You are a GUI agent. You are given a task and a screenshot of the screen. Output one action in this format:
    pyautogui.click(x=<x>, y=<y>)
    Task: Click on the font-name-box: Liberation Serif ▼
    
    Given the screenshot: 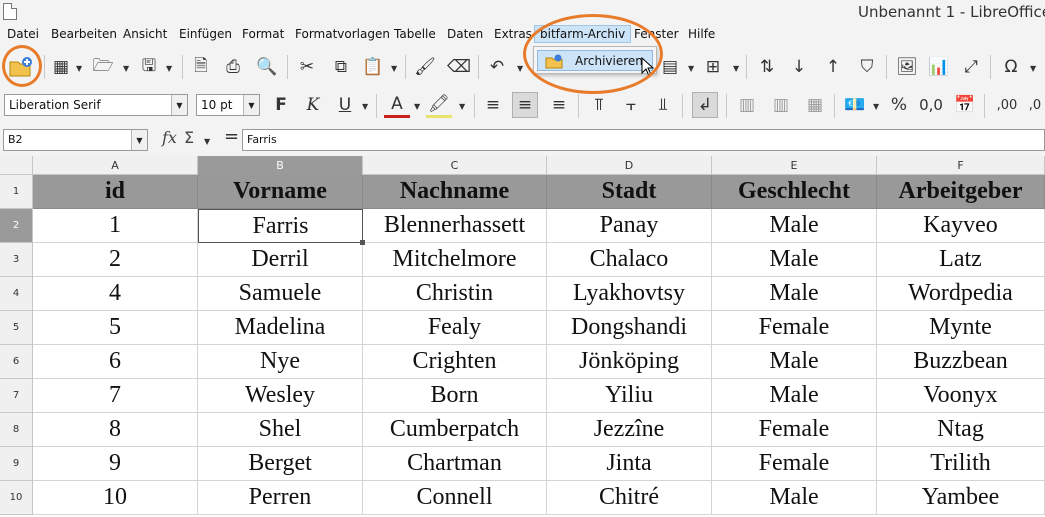 What is the action you would take?
    pyautogui.click(x=96, y=105)
    